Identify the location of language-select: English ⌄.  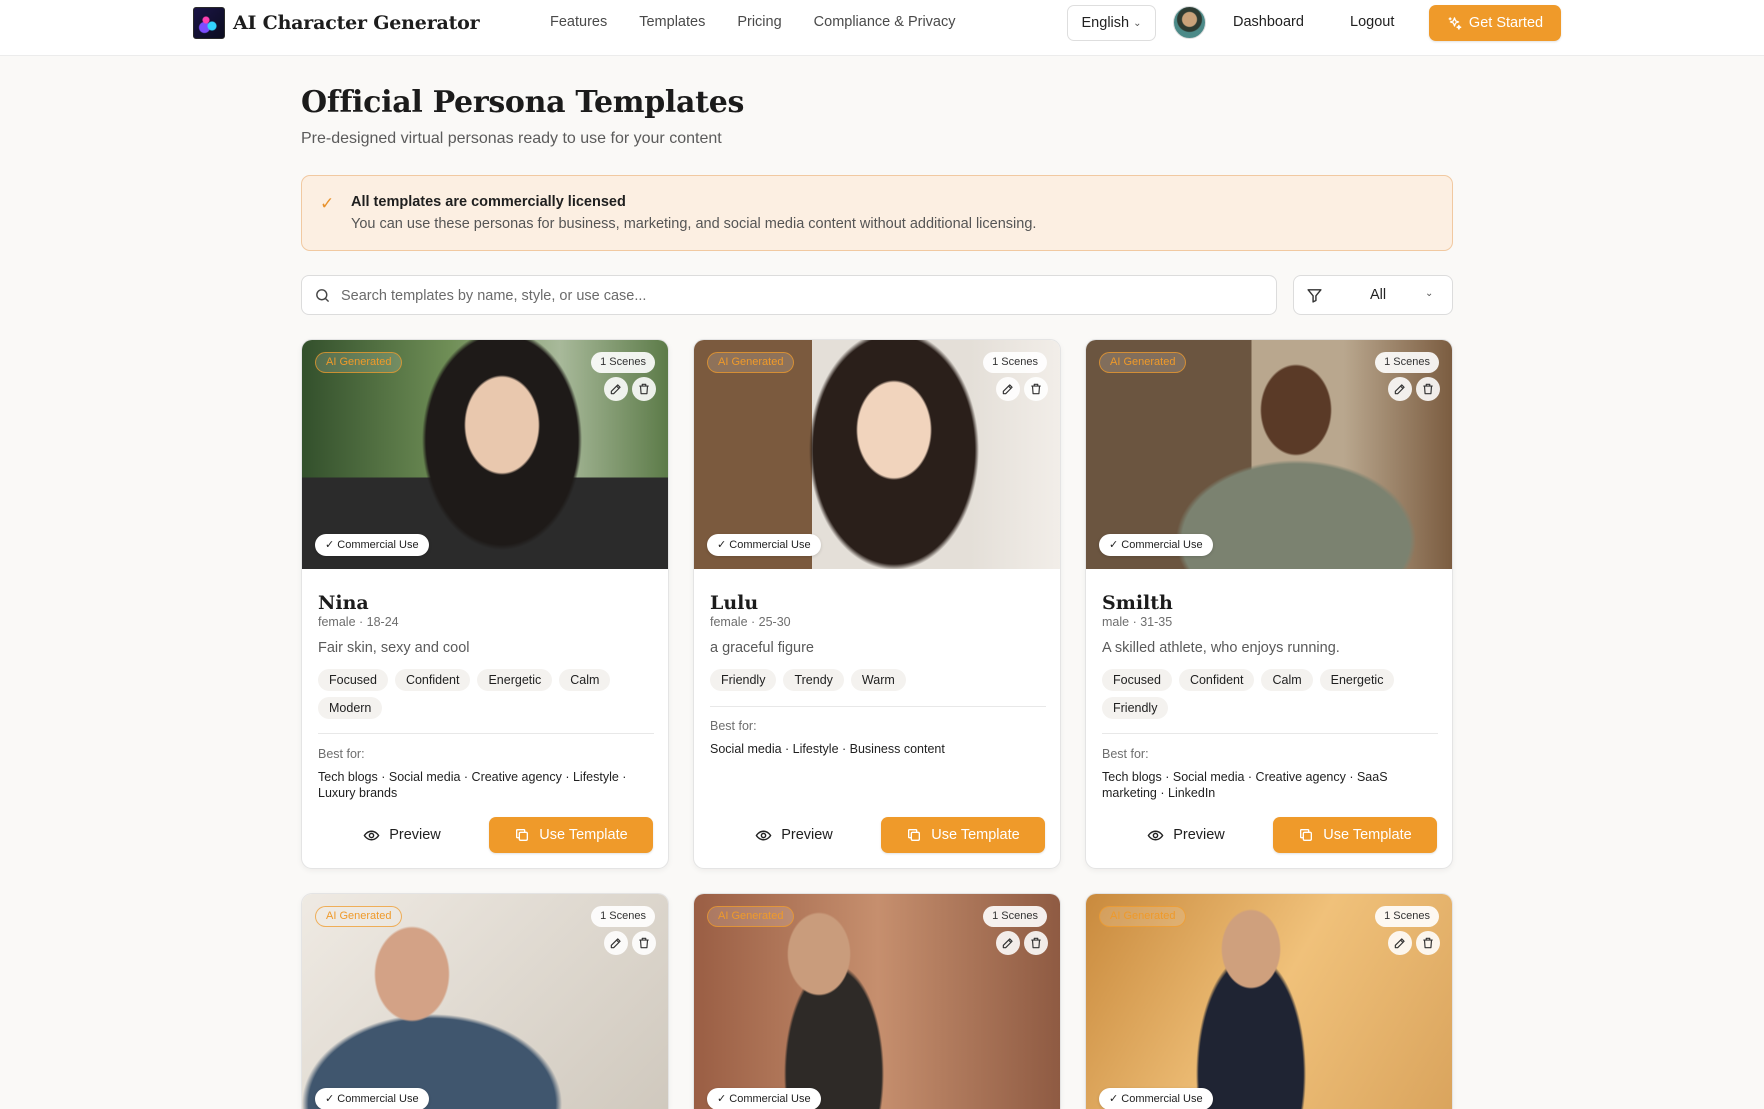
(1111, 23).